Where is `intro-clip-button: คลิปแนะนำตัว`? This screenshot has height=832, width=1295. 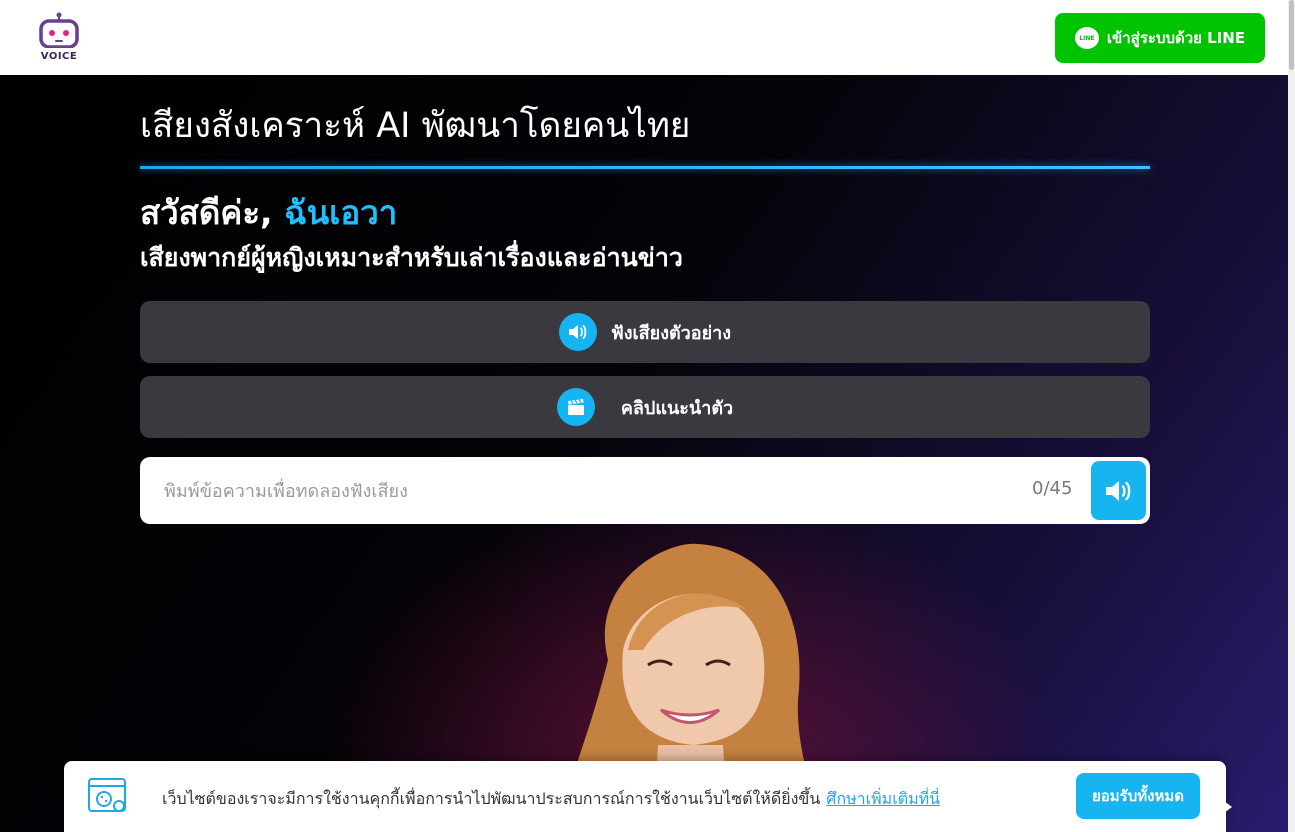 intro-clip-button: คลิปแนะนำตัว is located at coordinates (645, 407).